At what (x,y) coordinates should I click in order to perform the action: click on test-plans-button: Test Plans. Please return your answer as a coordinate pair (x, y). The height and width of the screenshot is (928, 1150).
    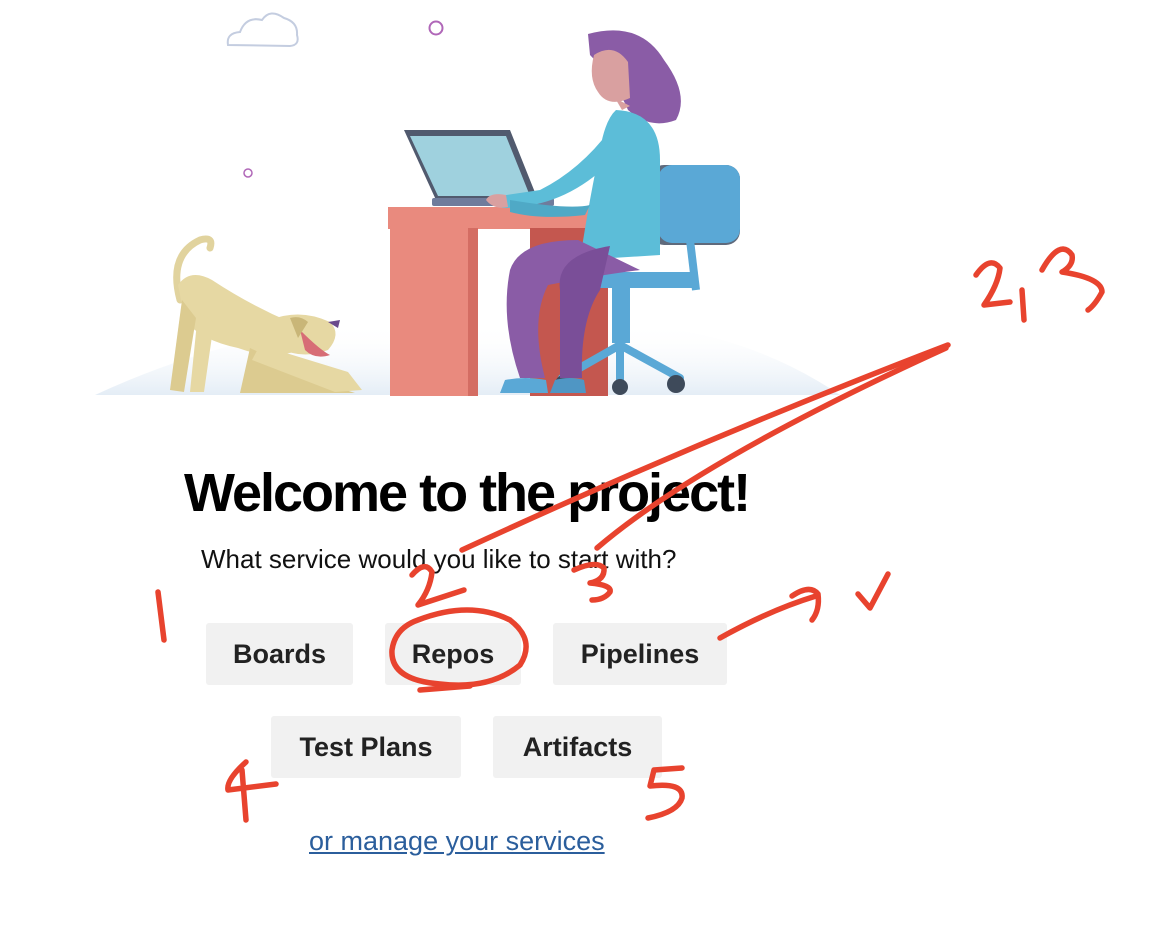
    Looking at the image, I should click on (366, 747).